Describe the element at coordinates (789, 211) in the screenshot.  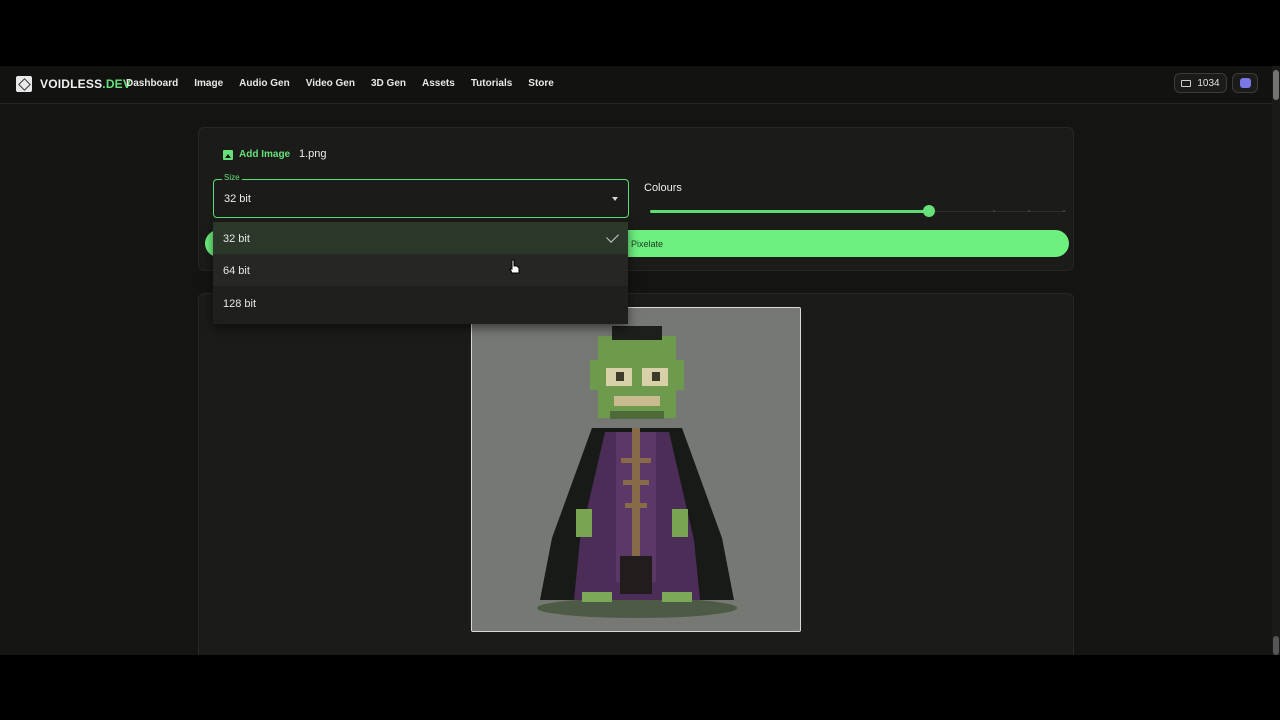
I see `colours-slider-fill` at that location.